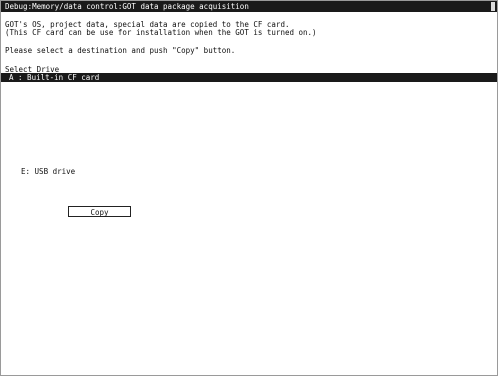  What do you see at coordinates (99, 211) in the screenshot?
I see `copy-button: Copy` at bounding box center [99, 211].